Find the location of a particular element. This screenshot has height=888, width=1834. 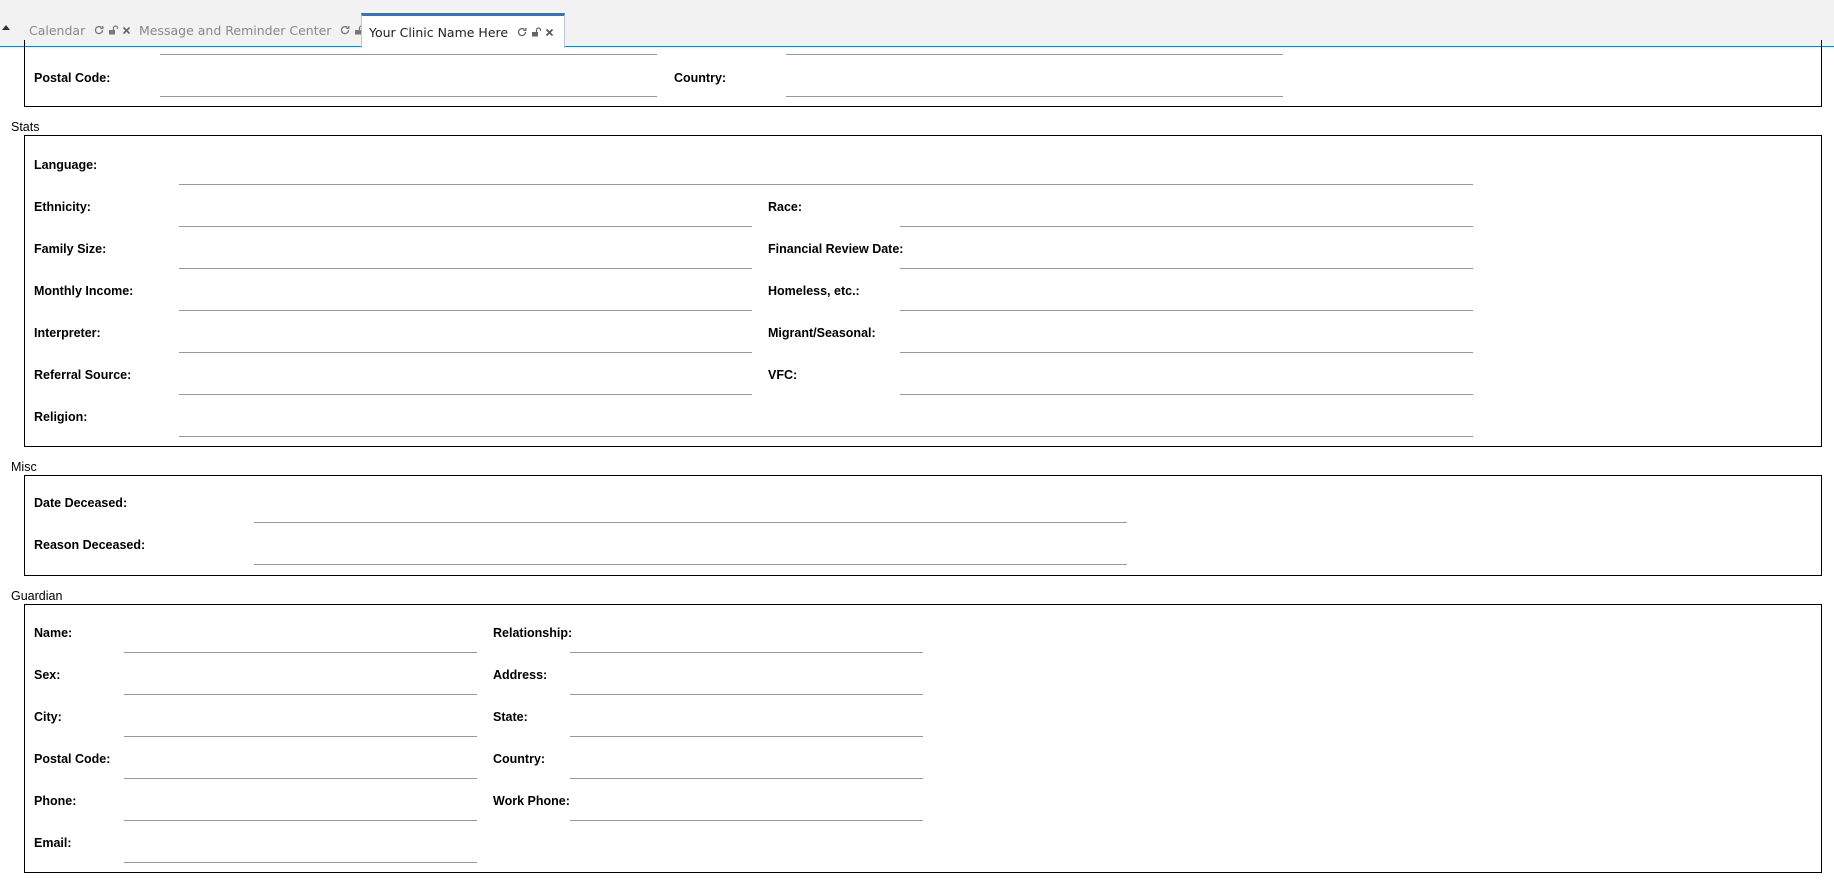

guardian-name-field is located at coordinates (300, 641).